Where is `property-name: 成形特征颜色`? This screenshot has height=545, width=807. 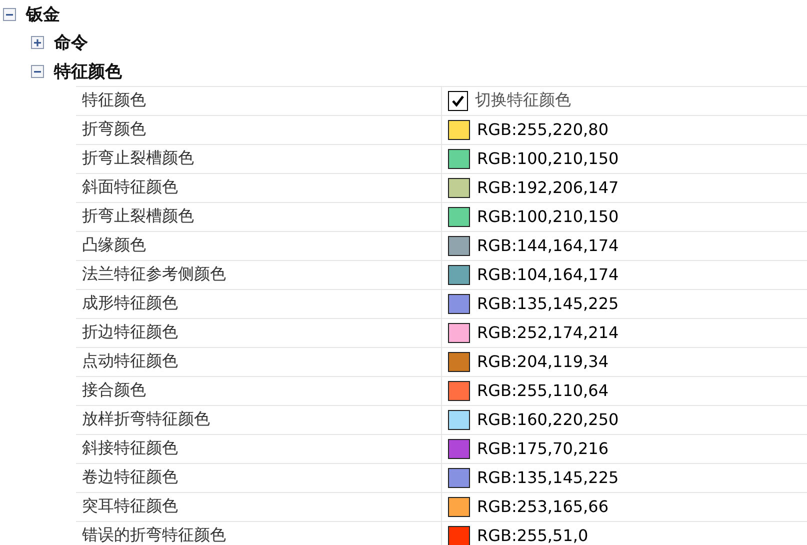
property-name: 成形特征颜色 is located at coordinates (259, 304).